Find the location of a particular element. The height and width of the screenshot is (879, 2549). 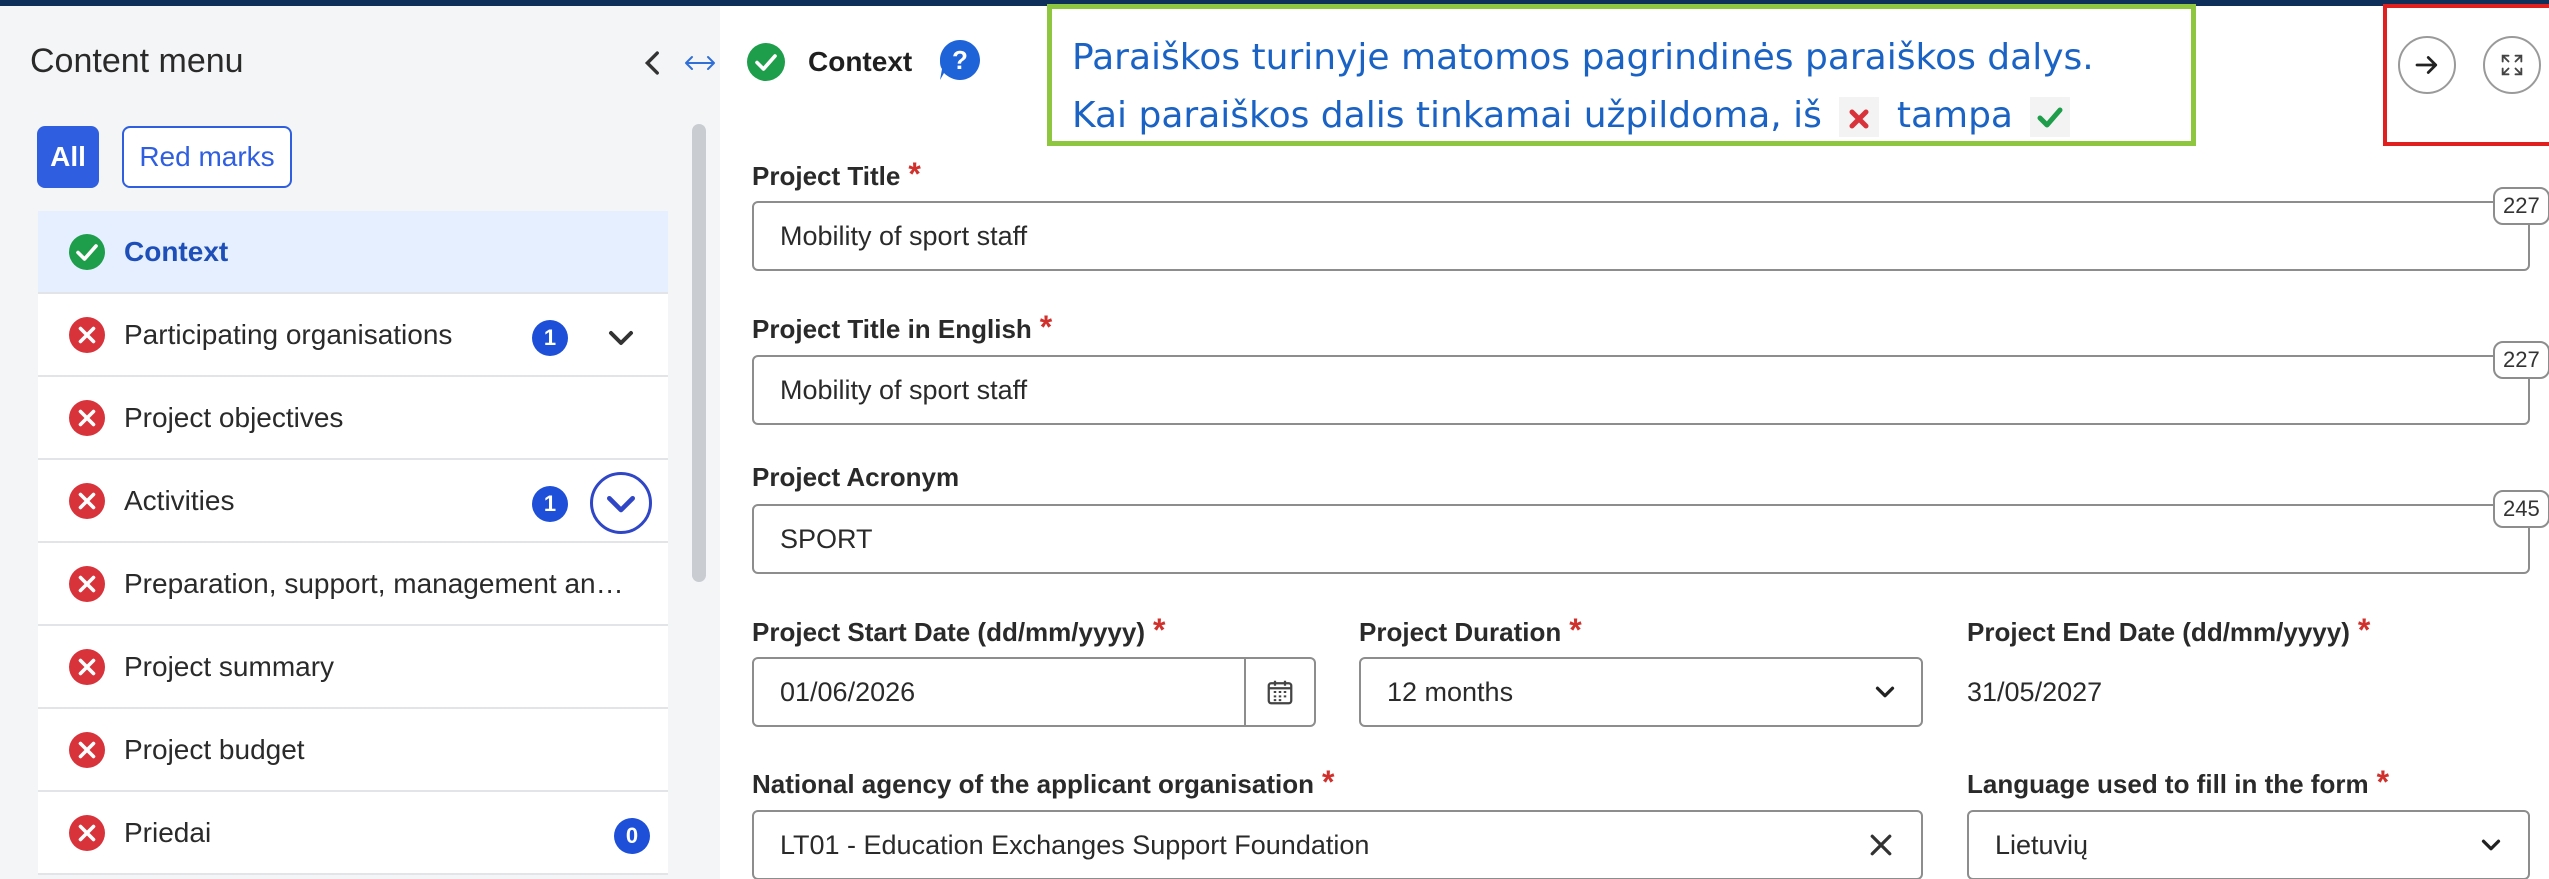

calendar-icon is located at coordinates (1280, 692).